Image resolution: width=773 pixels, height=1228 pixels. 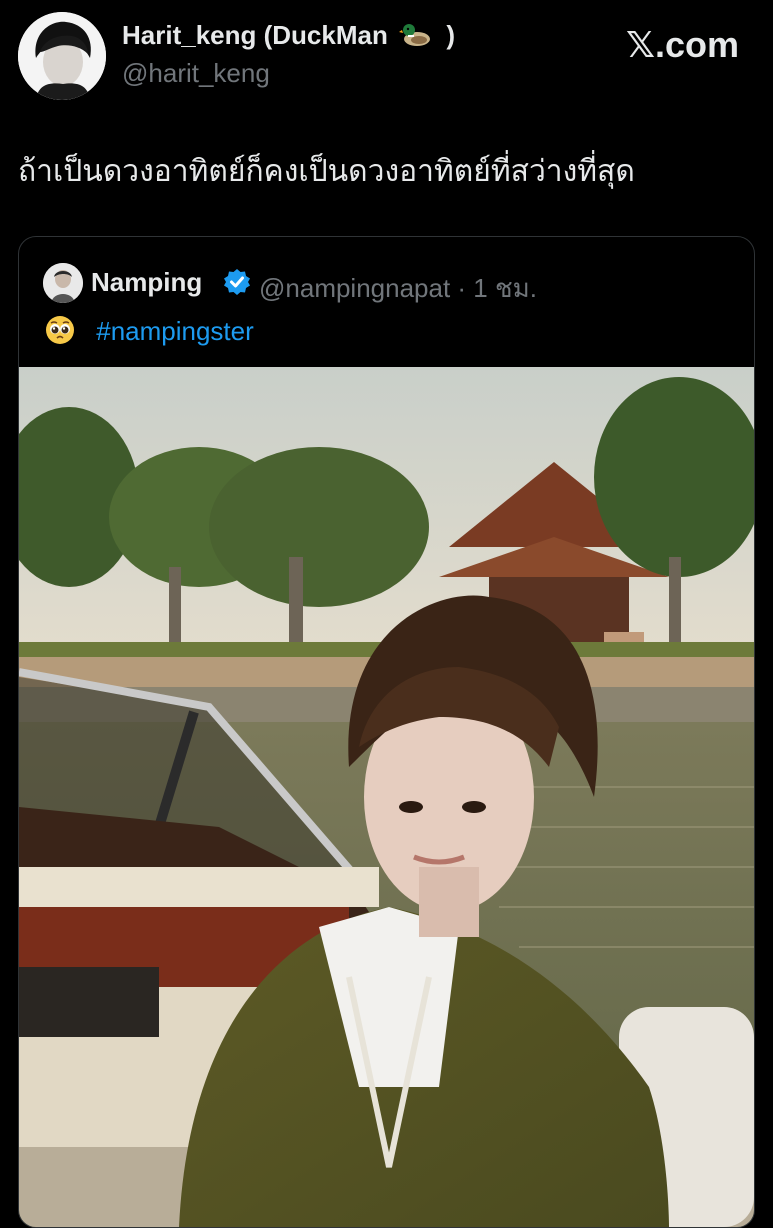 What do you see at coordinates (60, 330) in the screenshot?
I see `pleading-face-emoji-icon` at bounding box center [60, 330].